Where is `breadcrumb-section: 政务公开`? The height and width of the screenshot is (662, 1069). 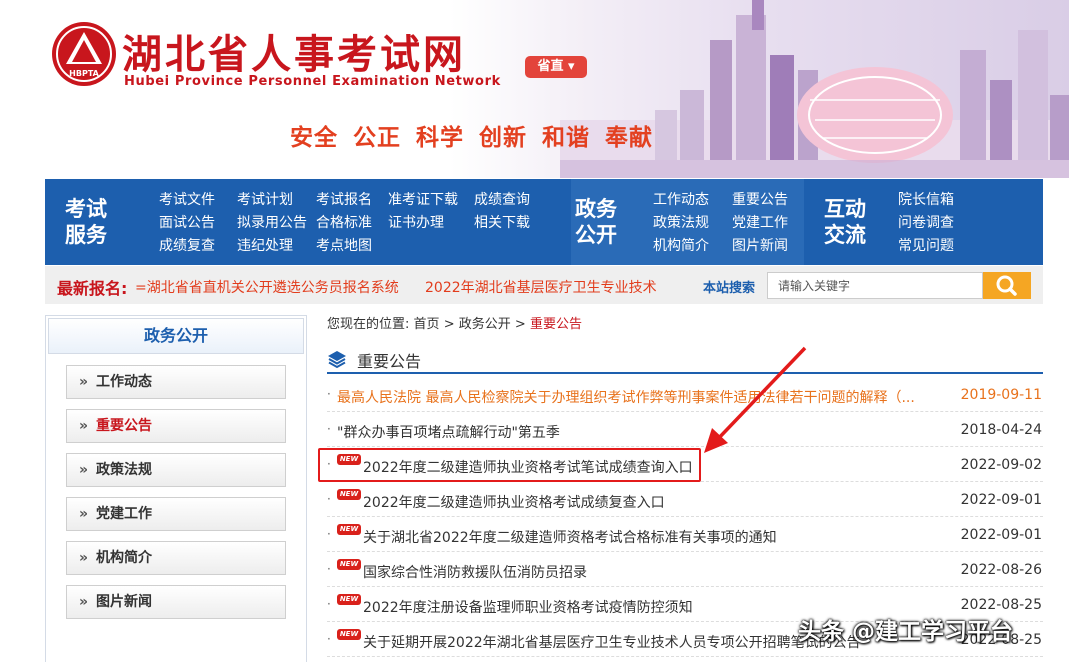
breadcrumb-section: 政务公开 is located at coordinates (485, 324).